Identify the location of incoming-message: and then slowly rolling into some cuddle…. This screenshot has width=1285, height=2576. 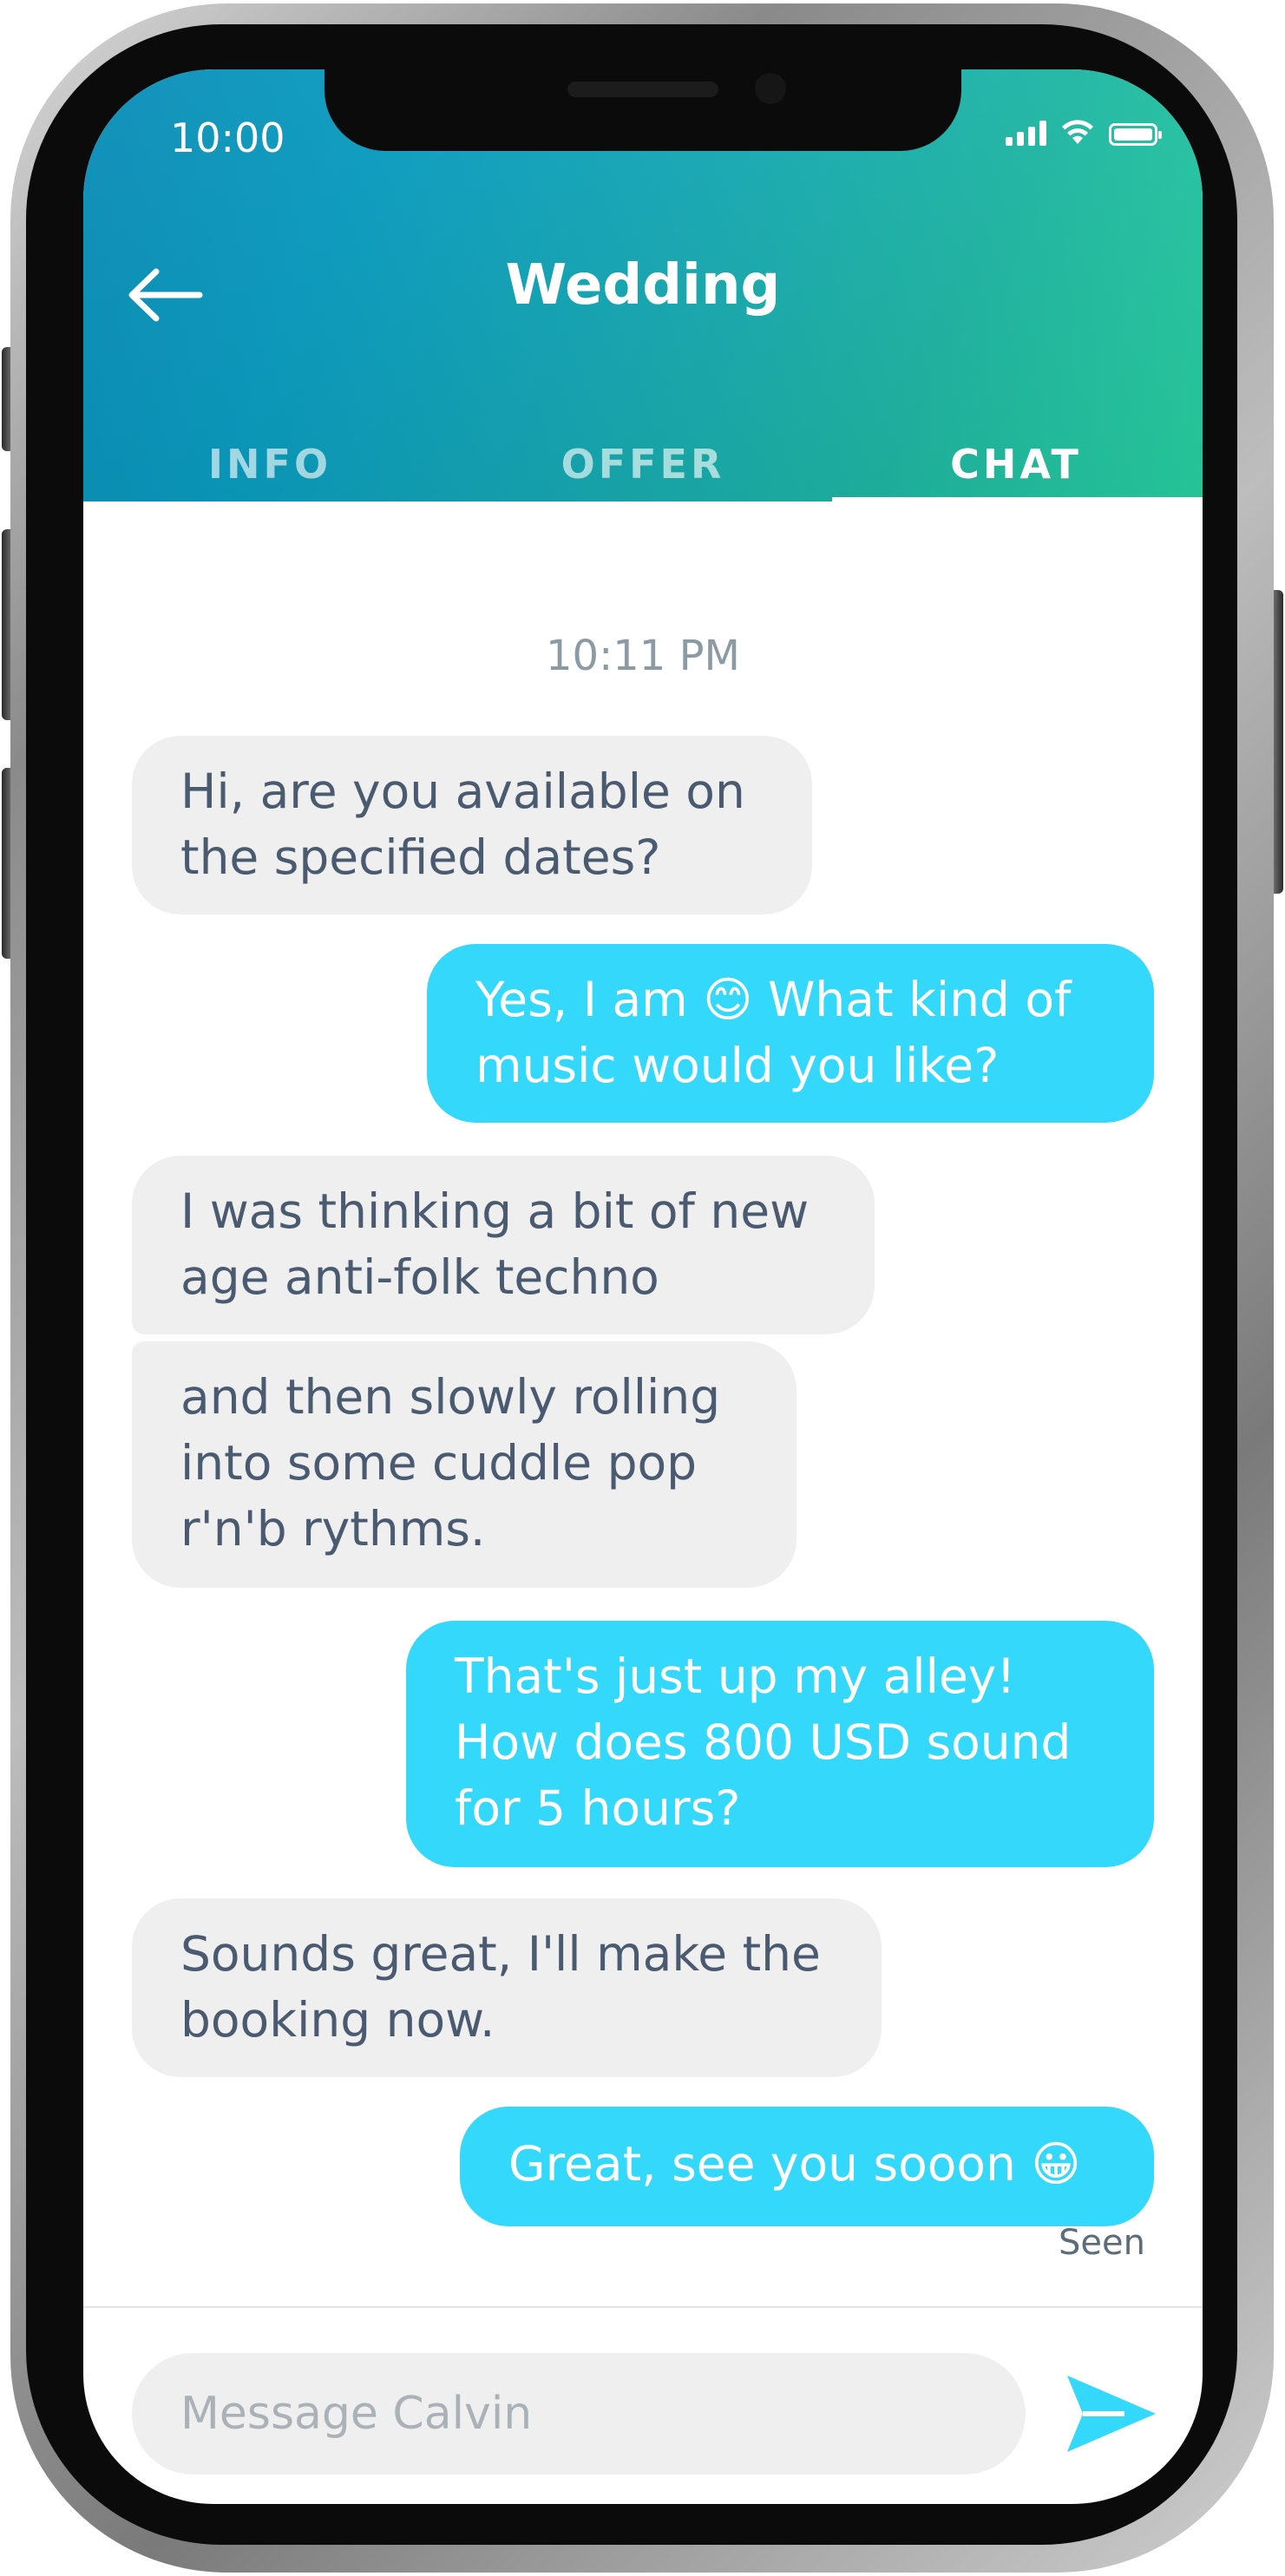
(464, 1464).